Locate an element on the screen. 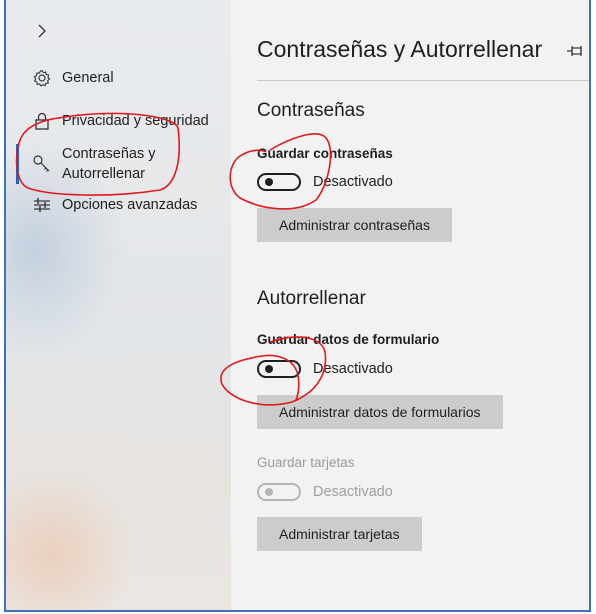  gear-icon is located at coordinates (42, 78).